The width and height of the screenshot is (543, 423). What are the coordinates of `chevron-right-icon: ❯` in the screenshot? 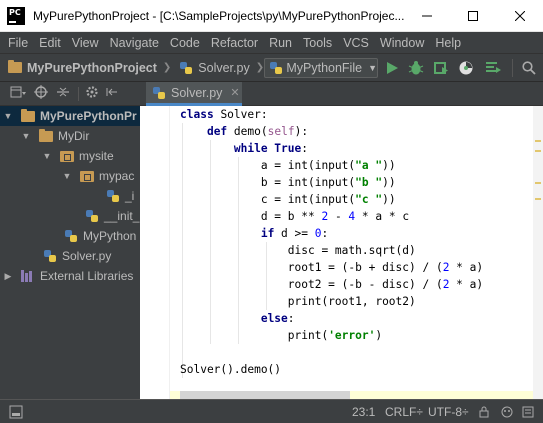 It's located at (167, 67).